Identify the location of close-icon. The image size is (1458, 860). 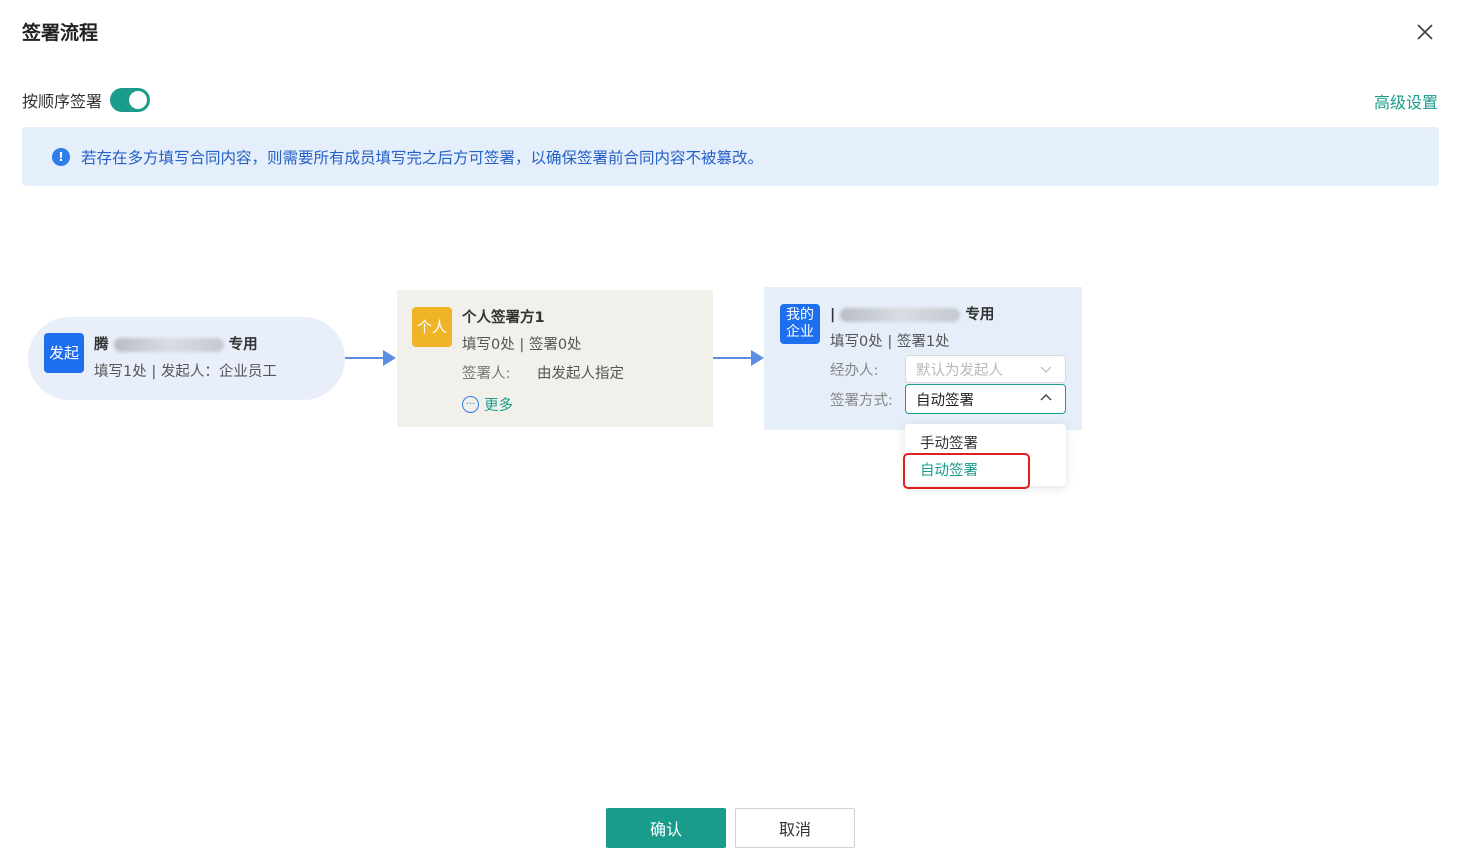
(1425, 32).